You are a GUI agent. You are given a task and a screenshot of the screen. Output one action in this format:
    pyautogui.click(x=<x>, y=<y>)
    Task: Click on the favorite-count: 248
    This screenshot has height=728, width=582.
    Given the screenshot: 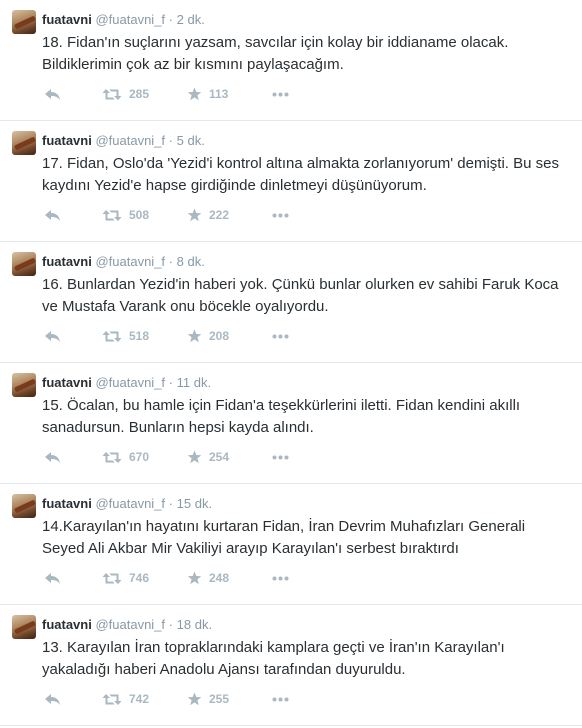 What is the action you would take?
    pyautogui.click(x=219, y=578)
    